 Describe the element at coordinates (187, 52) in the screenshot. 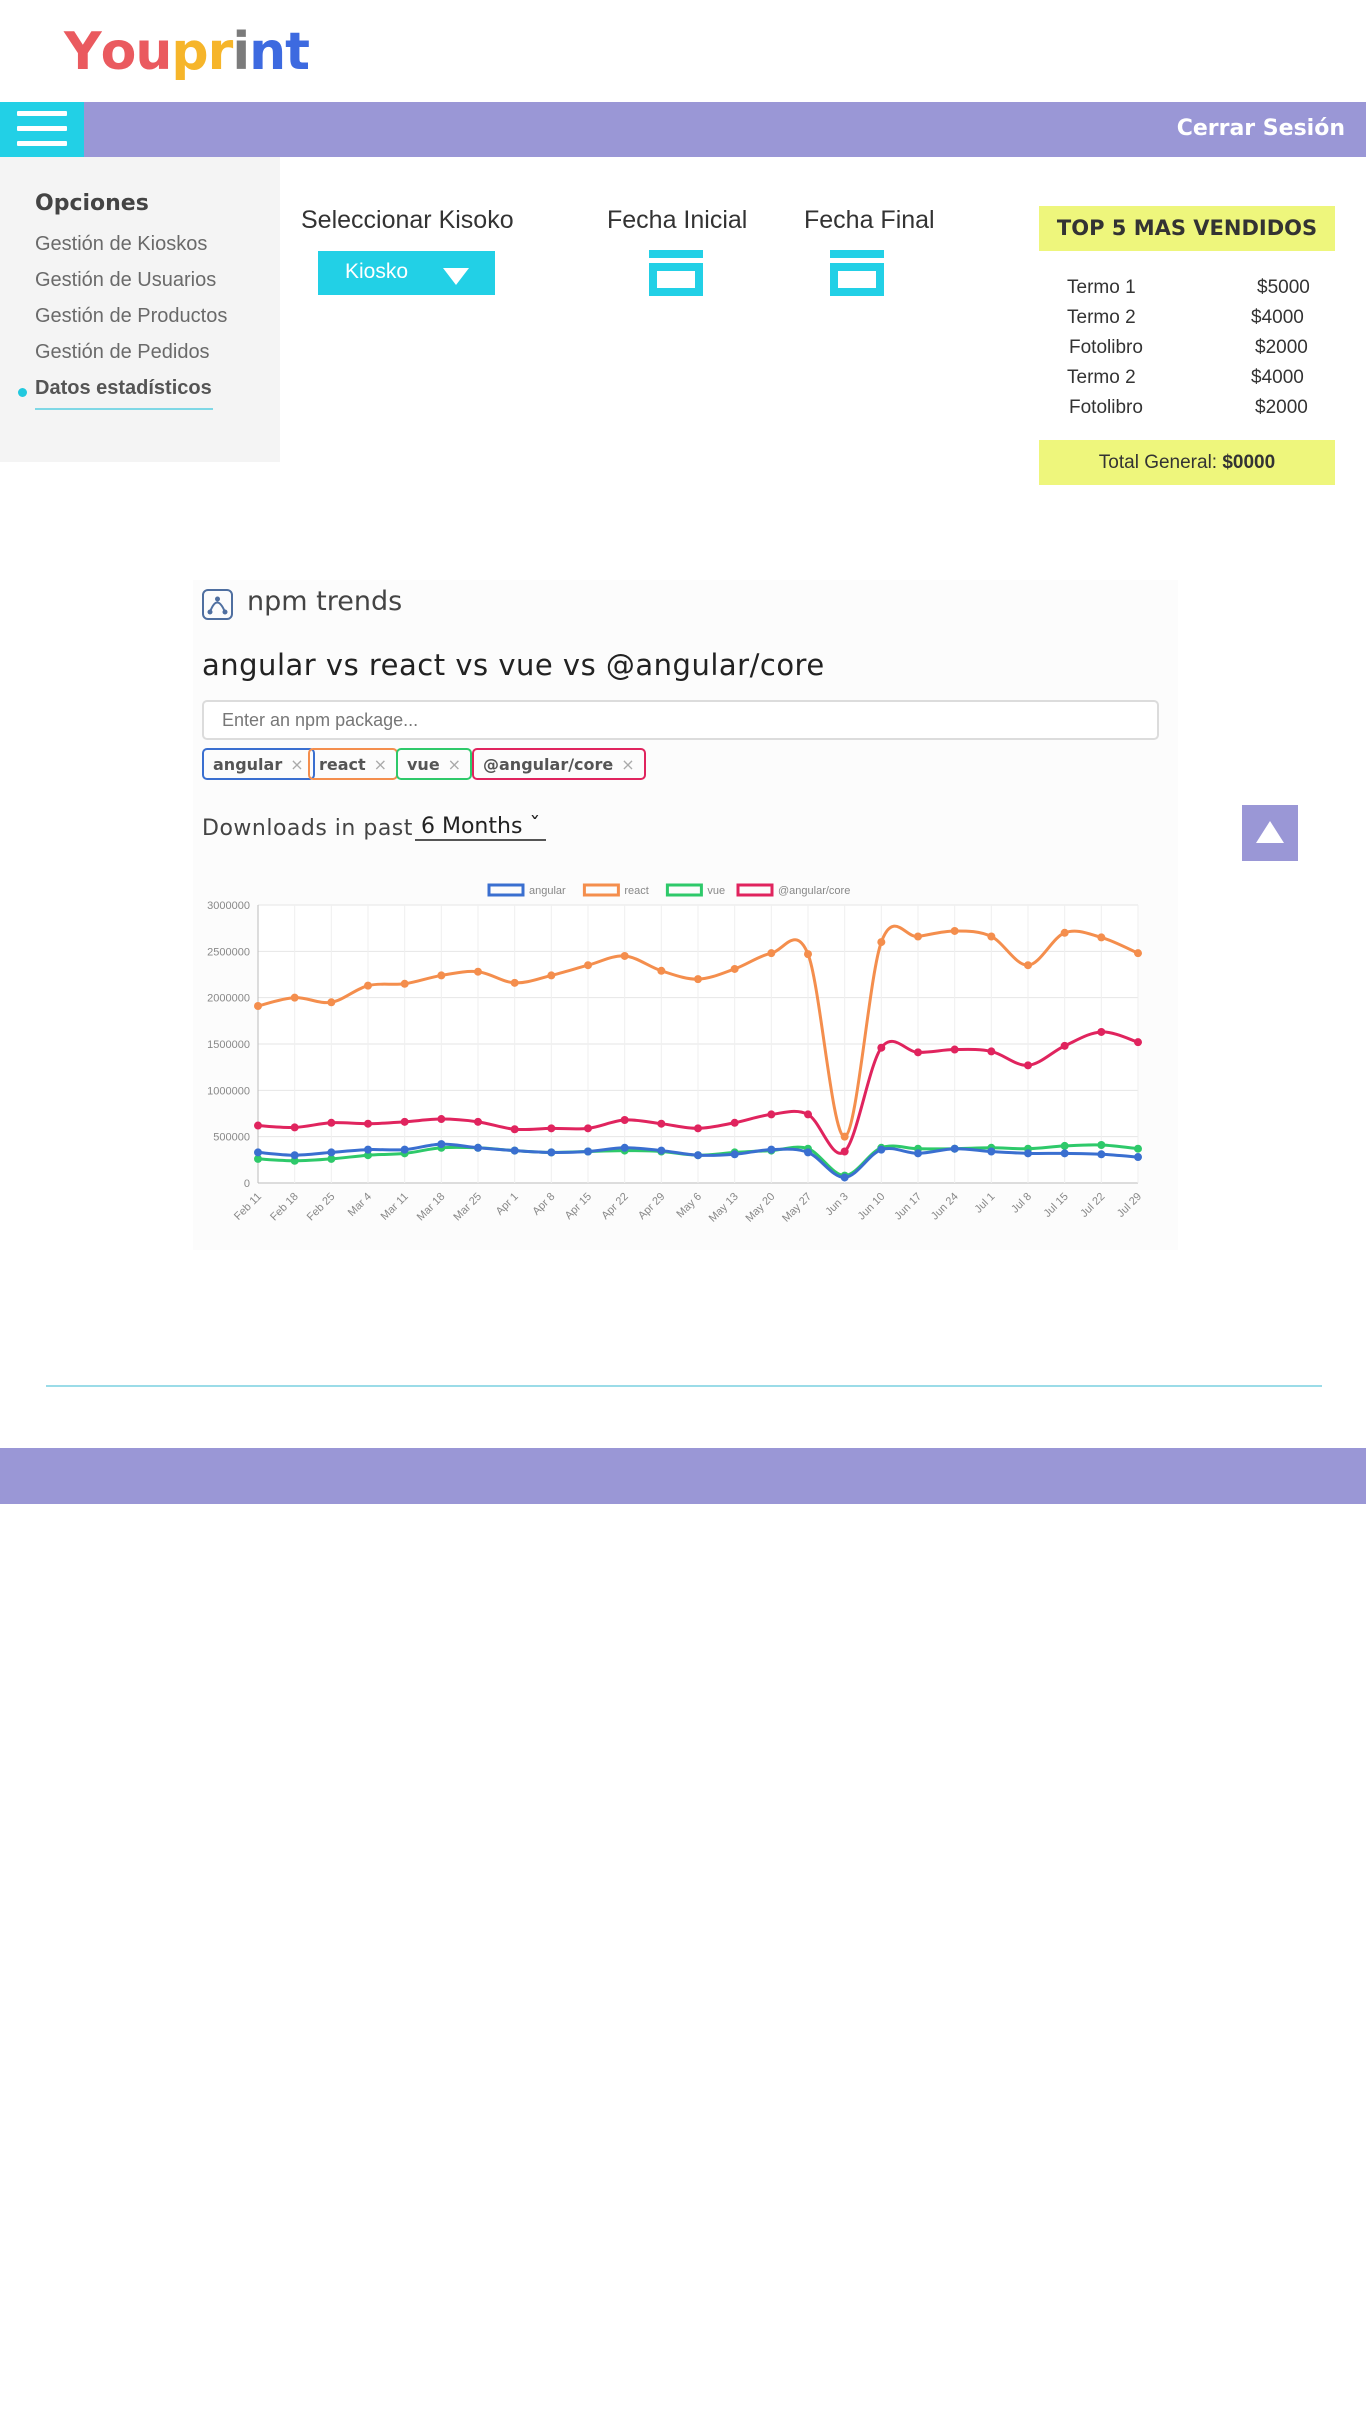

I see `youprint-logo: Youprint` at that location.